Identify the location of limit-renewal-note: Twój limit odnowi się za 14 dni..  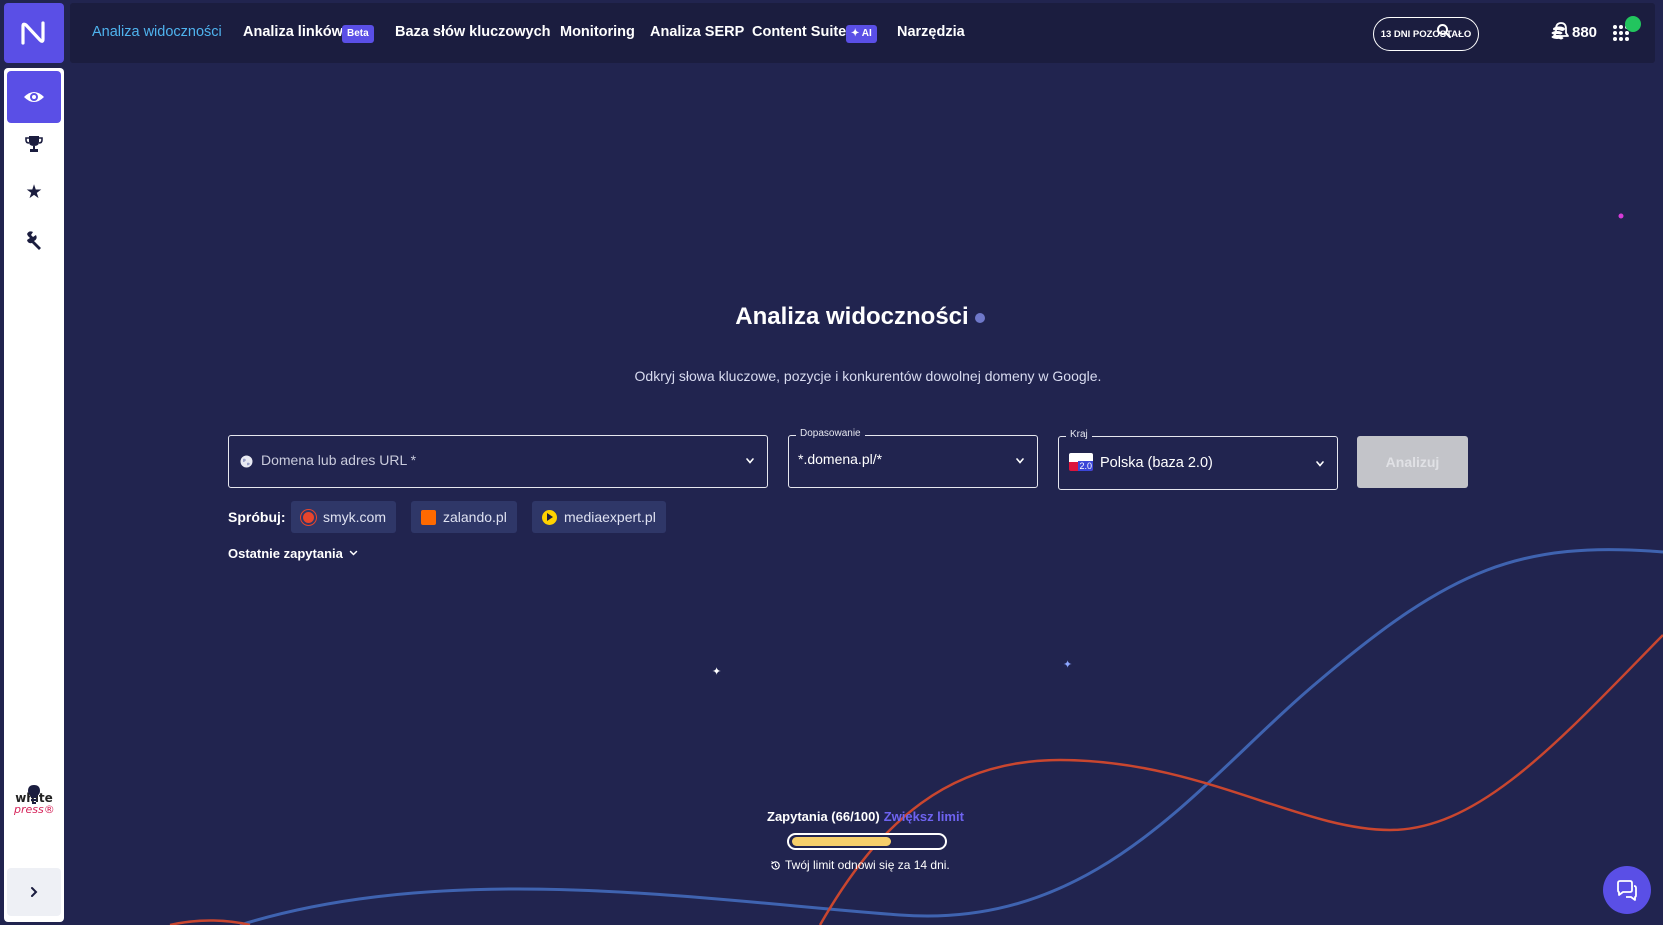
(860, 865).